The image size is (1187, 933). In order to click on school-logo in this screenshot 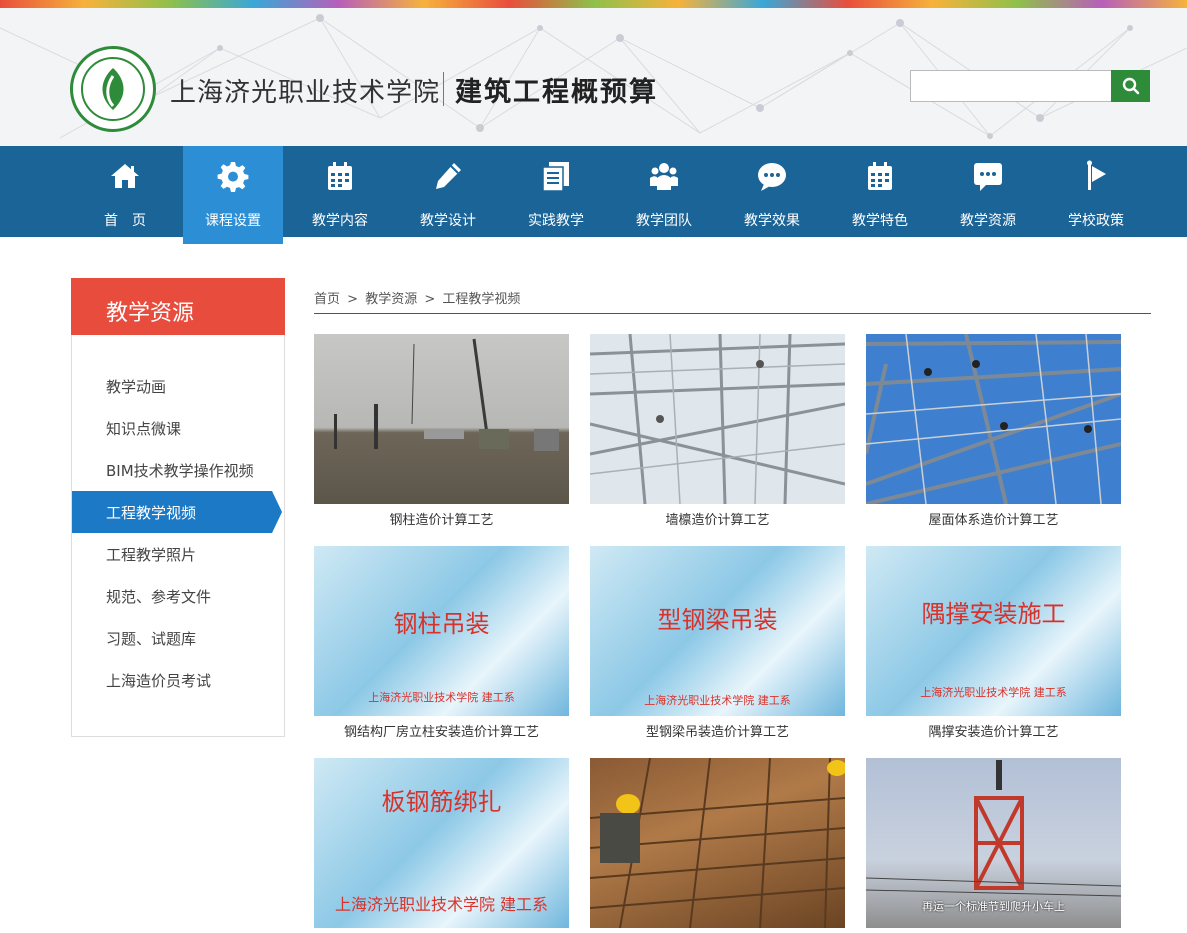, I will do `click(113, 89)`.